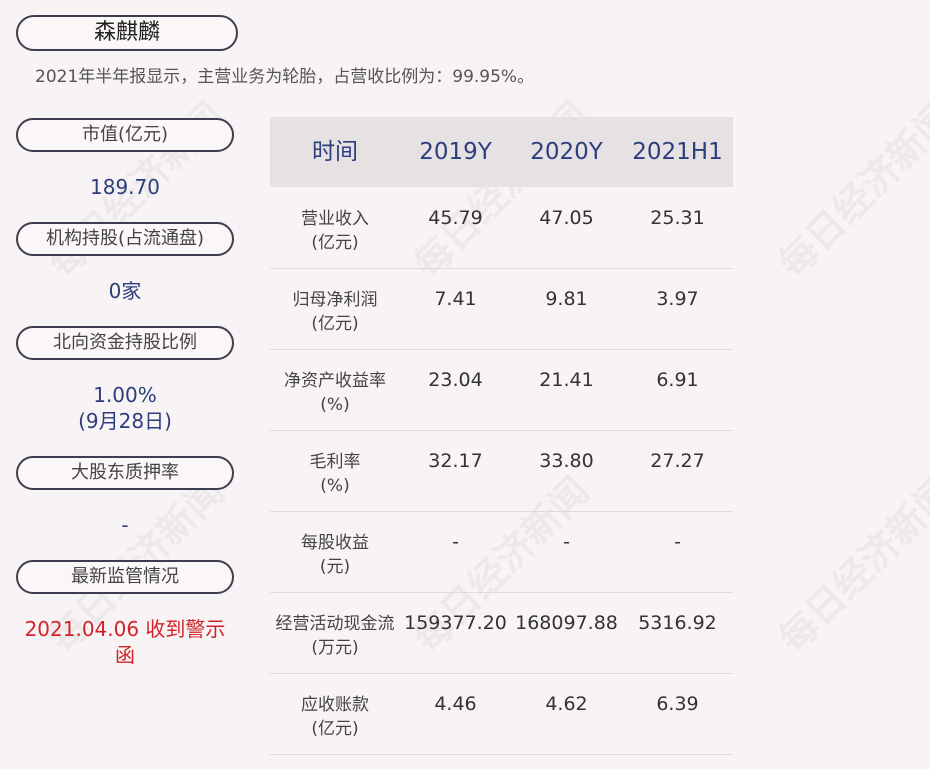  Describe the element at coordinates (677, 152) in the screenshot. I see `header-2021h1: 2021H1` at that location.